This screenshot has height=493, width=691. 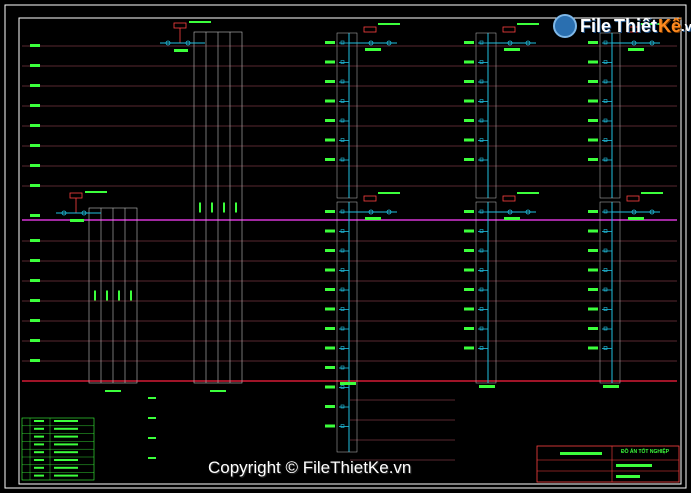 I want to click on logo-text-thiet: Thiết, so click(x=636, y=25).